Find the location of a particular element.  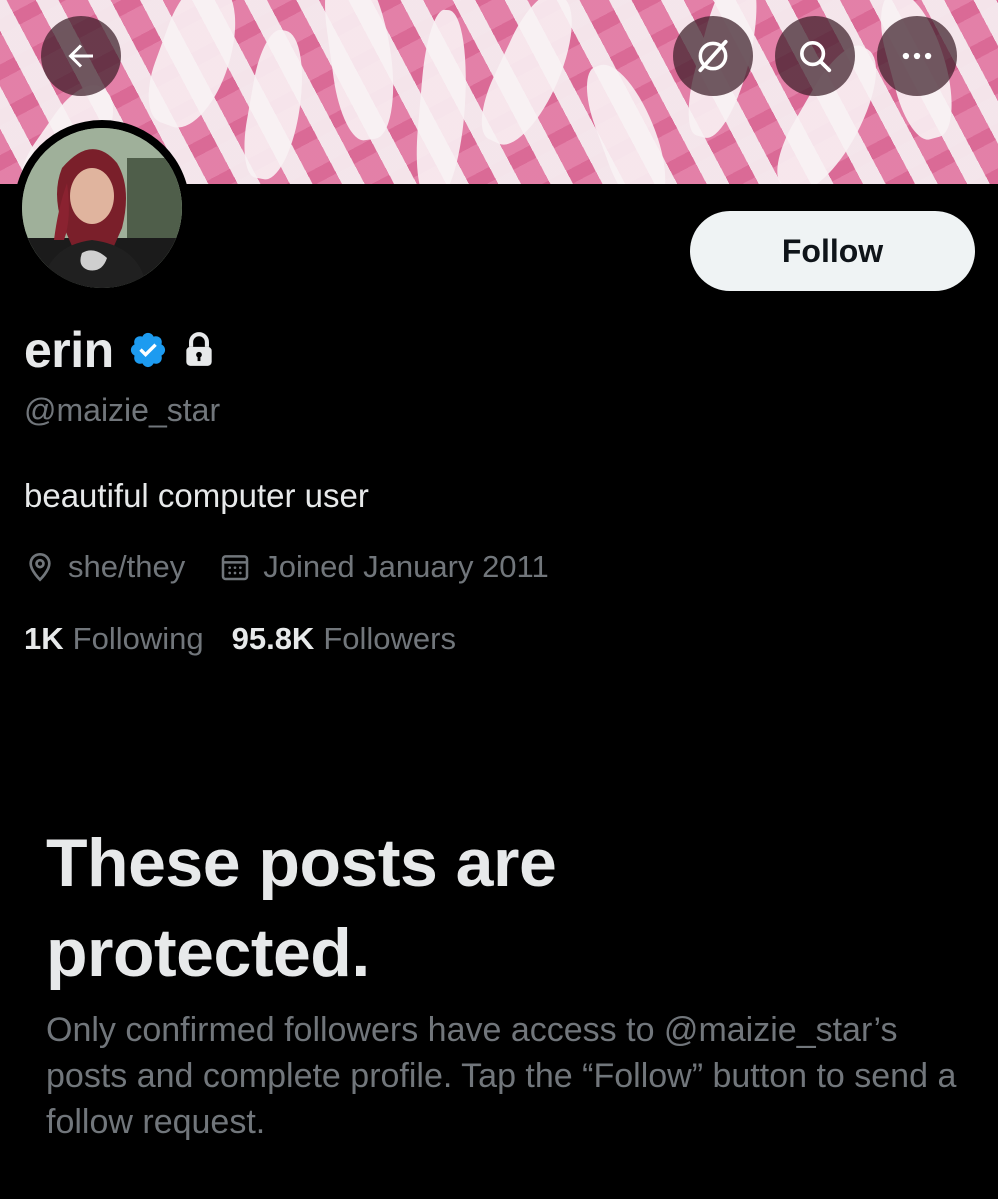

search-button is located at coordinates (815, 56).